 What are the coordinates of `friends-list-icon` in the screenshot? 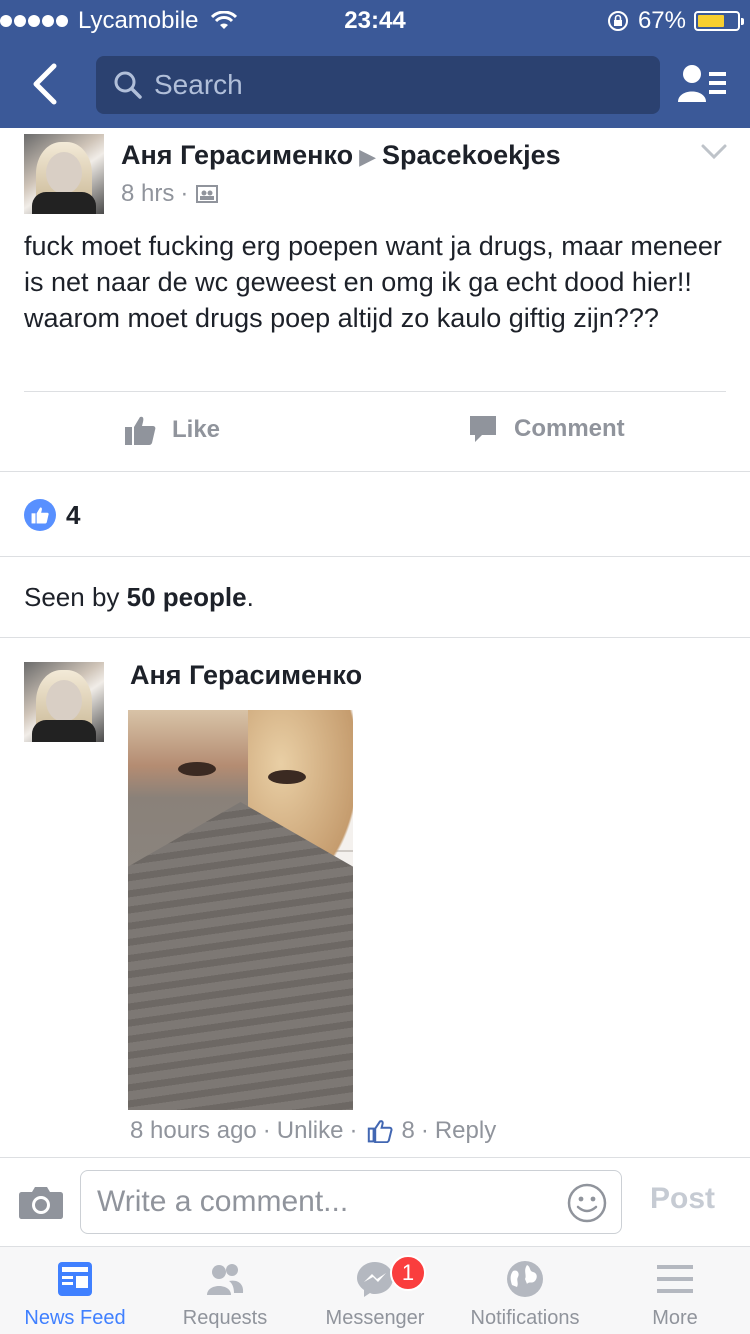 It's located at (702, 83).